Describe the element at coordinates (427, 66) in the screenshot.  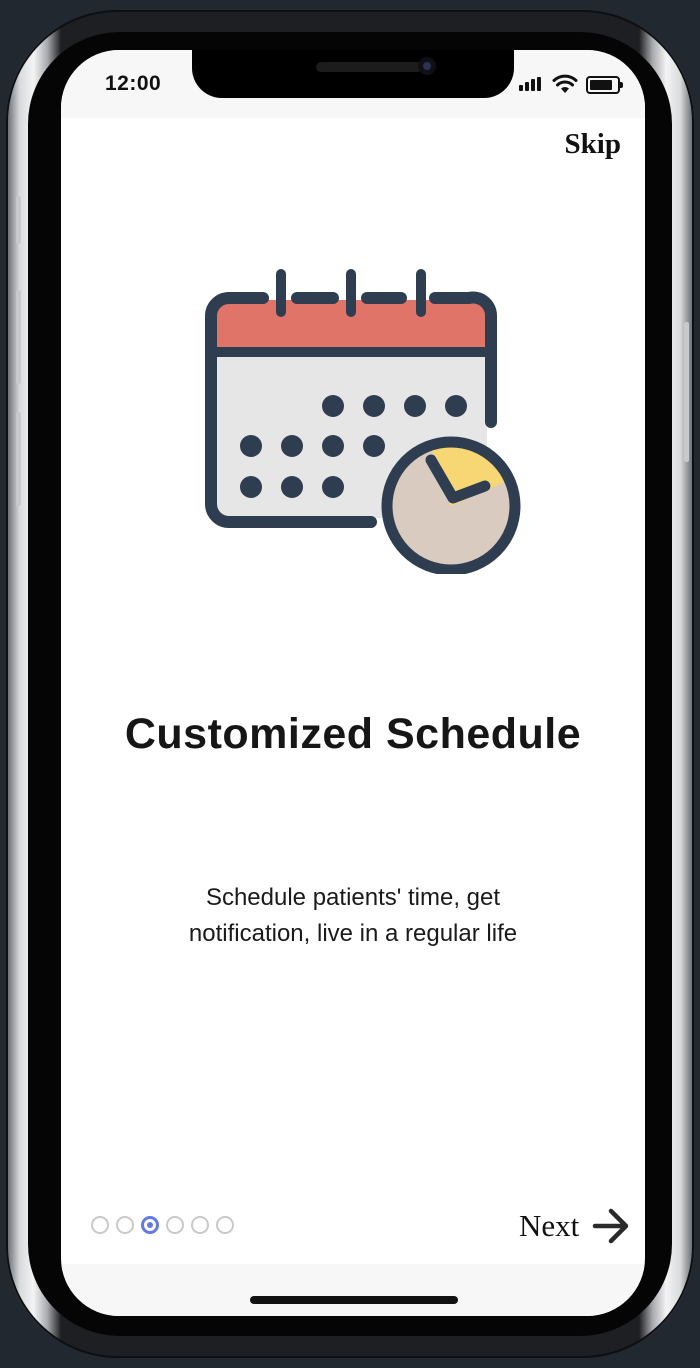
I see `front-camera` at that location.